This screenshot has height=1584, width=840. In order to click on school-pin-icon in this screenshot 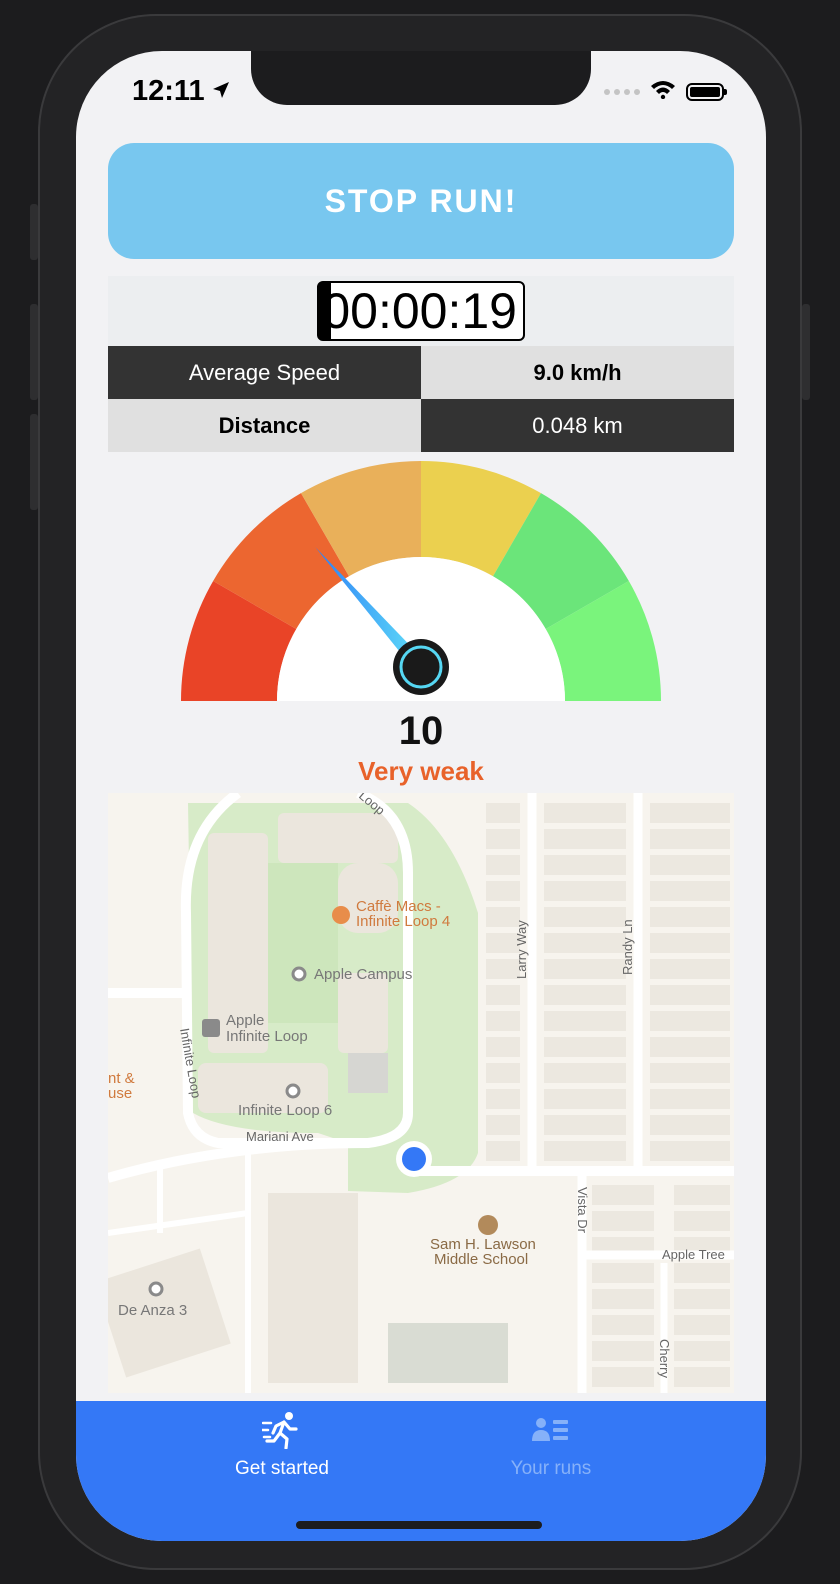, I will do `click(488, 1225)`.